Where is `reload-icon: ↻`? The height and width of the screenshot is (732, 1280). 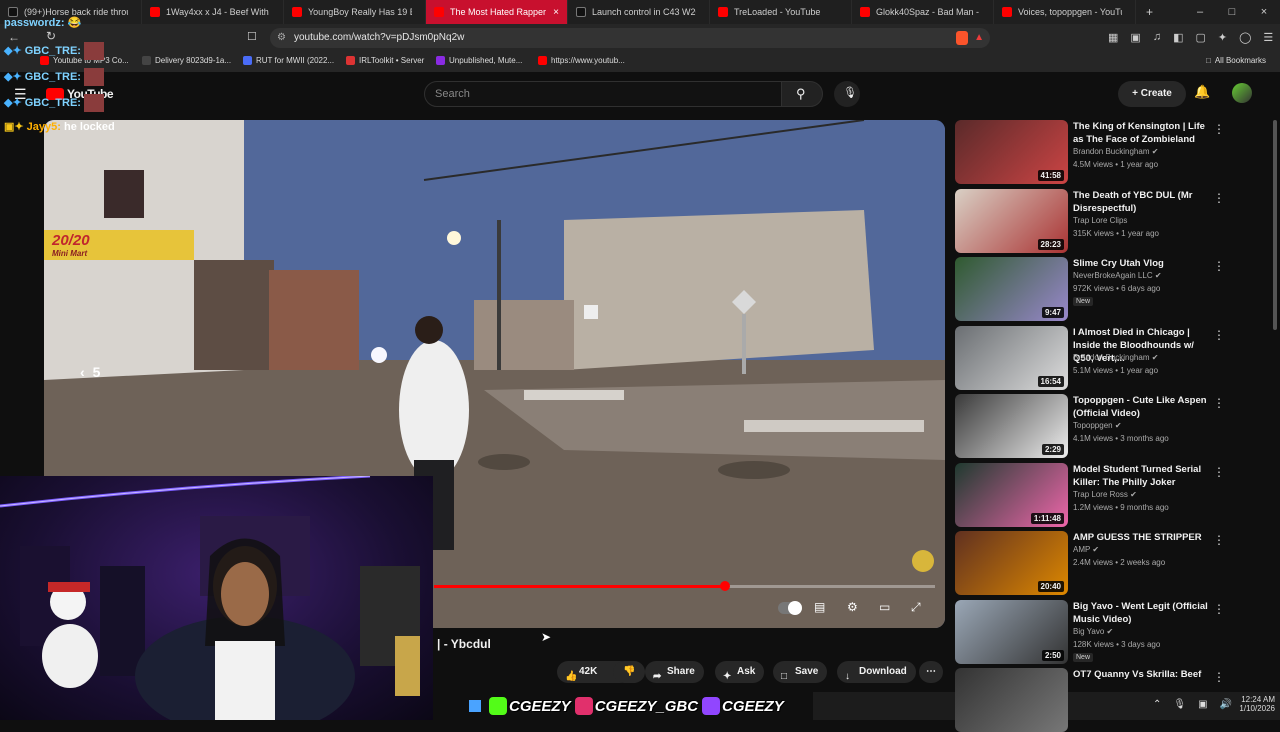 reload-icon: ↻ is located at coordinates (51, 36).